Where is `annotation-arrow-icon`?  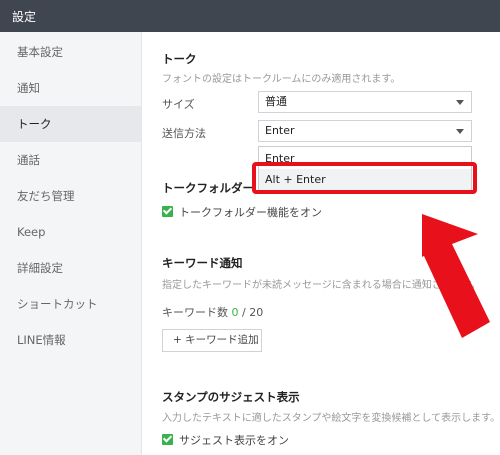 annotation-arrow-icon is located at coordinates (456, 276).